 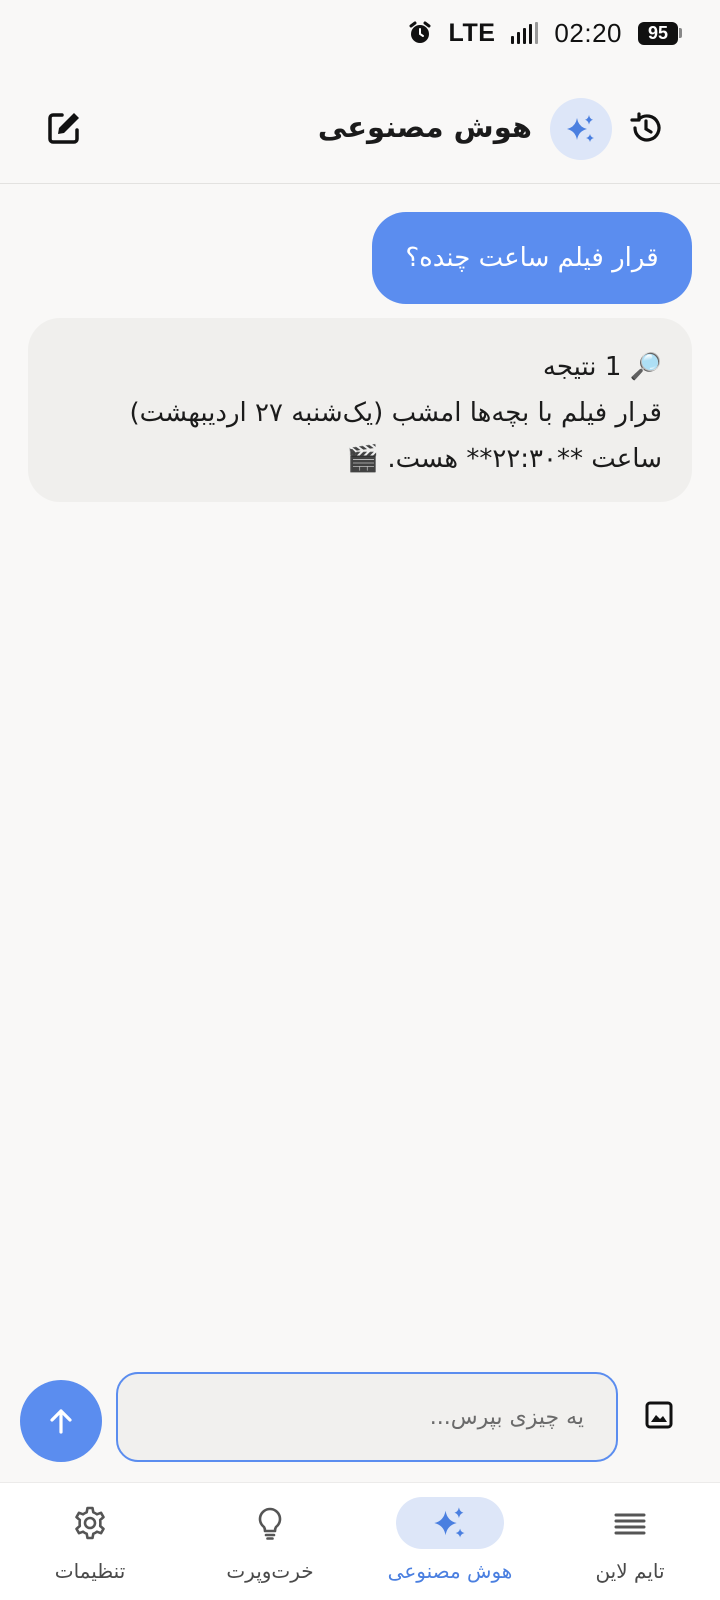 I want to click on battery-level: 95, so click(x=658, y=33).